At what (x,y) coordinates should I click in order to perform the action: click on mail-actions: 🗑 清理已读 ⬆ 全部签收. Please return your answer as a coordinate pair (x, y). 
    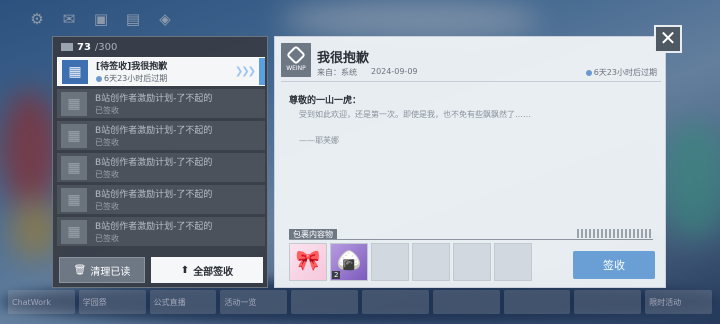
    Looking at the image, I should click on (161, 270).